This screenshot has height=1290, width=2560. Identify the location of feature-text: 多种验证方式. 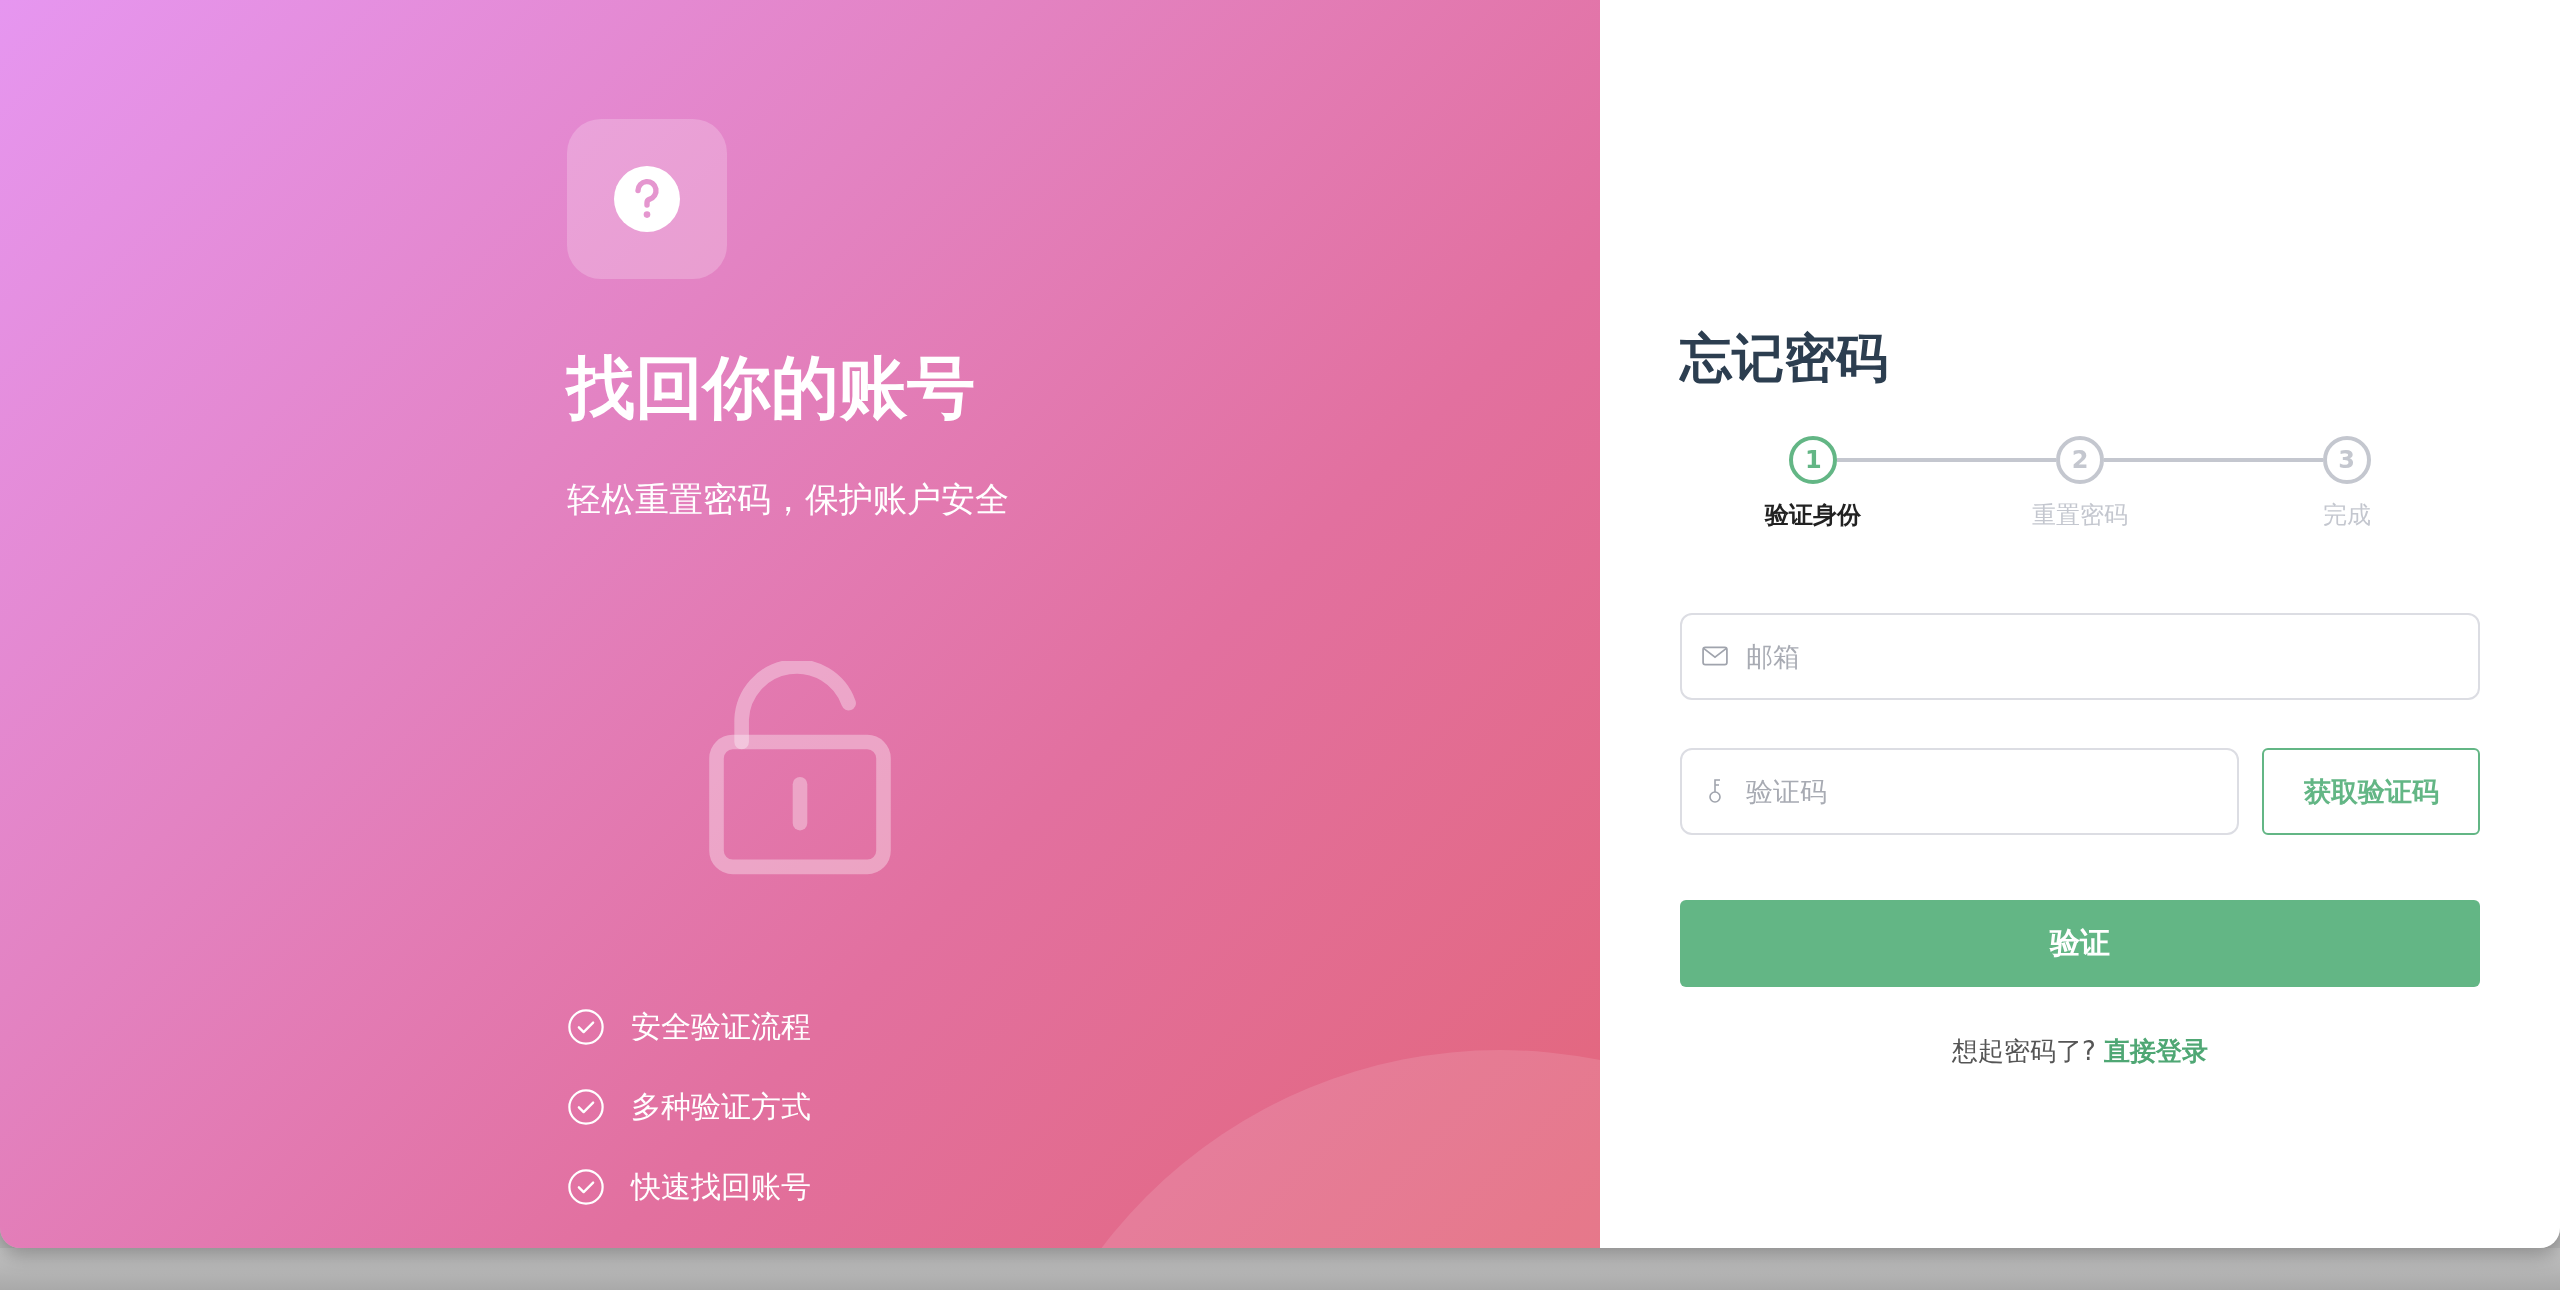
(721, 1107).